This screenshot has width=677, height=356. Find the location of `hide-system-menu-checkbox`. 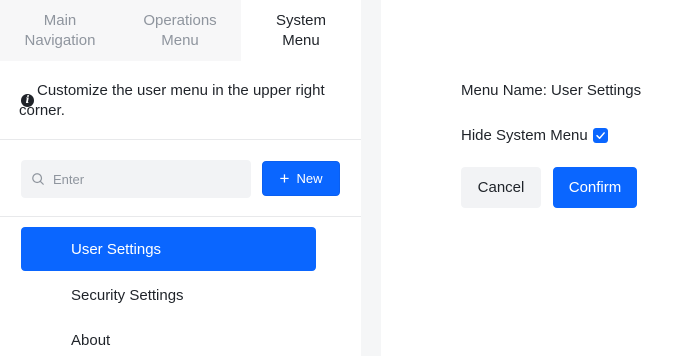

hide-system-menu-checkbox is located at coordinates (600, 135).